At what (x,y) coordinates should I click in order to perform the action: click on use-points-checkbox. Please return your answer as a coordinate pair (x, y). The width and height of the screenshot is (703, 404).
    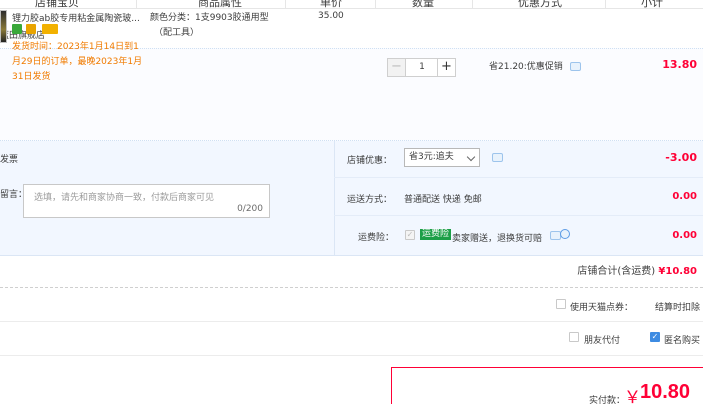
    Looking at the image, I should click on (561, 304).